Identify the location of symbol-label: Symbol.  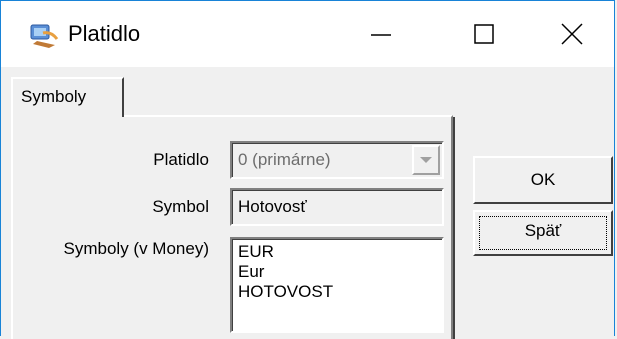
(180, 206).